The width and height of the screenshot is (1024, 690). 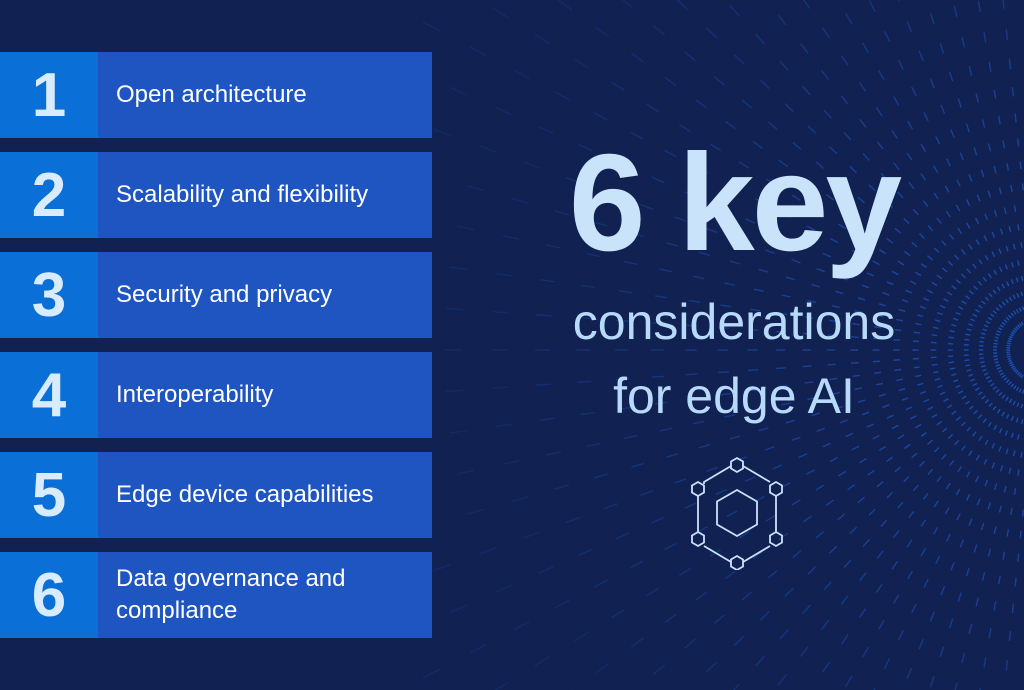 I want to click on headline-subtitle-line2: for edge AI, so click(x=734, y=396).